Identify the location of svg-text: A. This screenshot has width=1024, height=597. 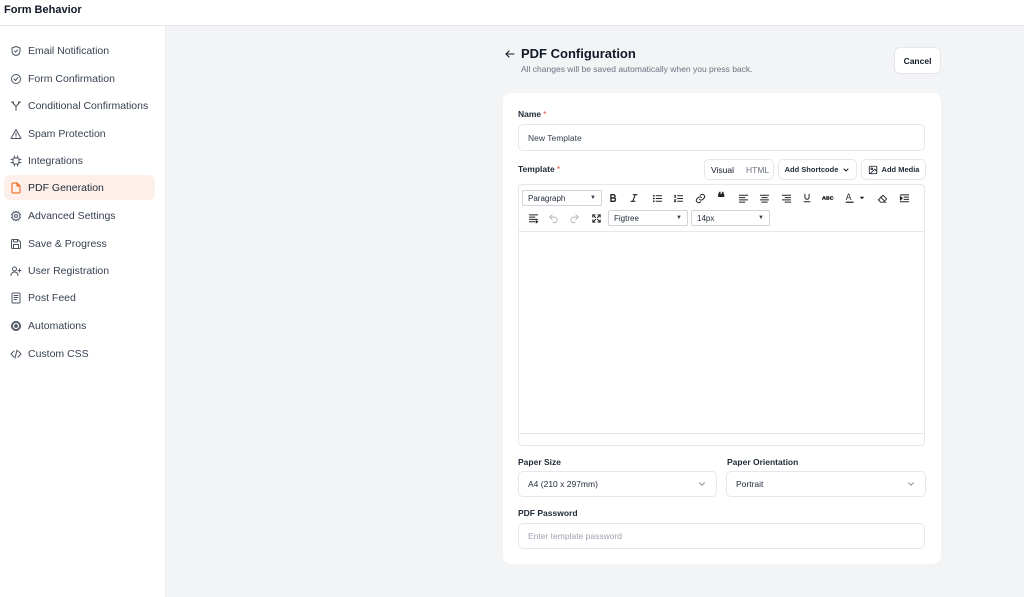
(849, 197).